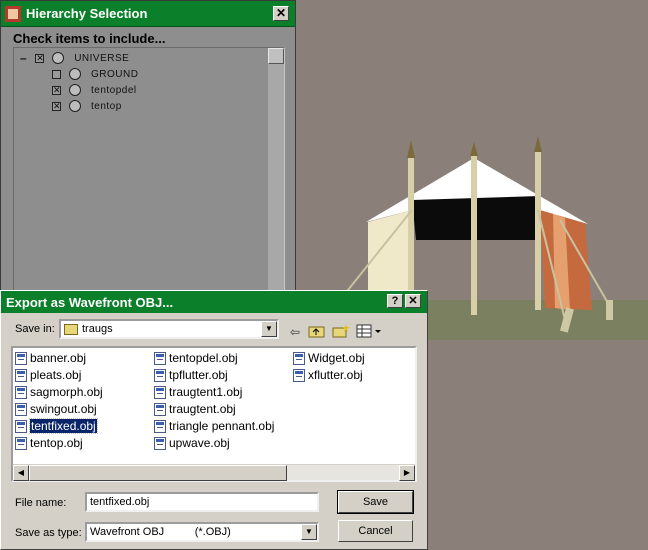  I want to click on list-item: xflutter.obj, so click(328, 375).